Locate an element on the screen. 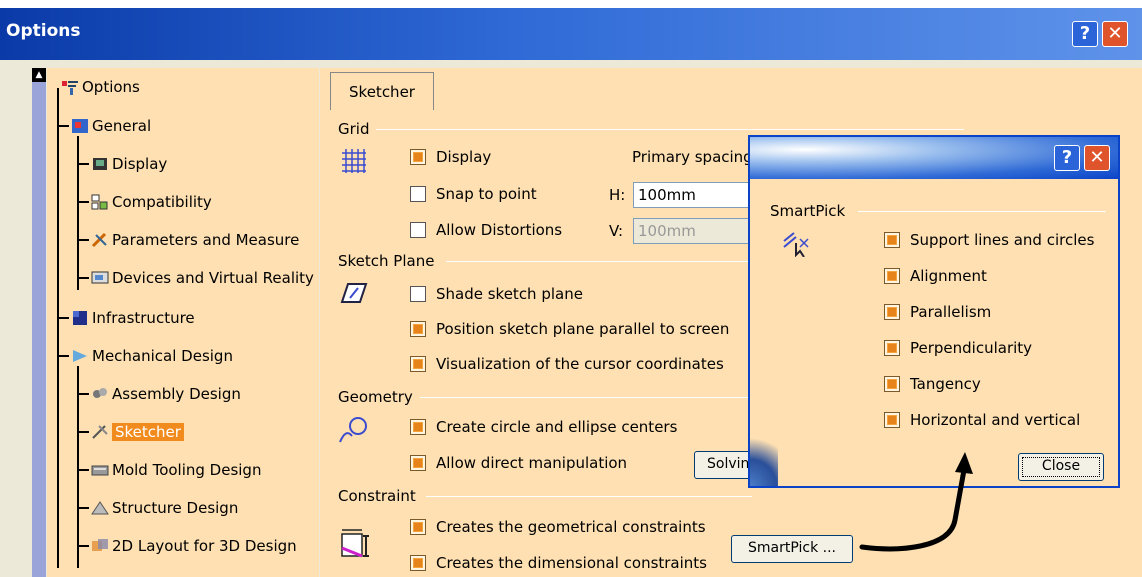 This screenshot has width=1142, height=577. smartpick-group-title: SmartPick is located at coordinates (808, 211).